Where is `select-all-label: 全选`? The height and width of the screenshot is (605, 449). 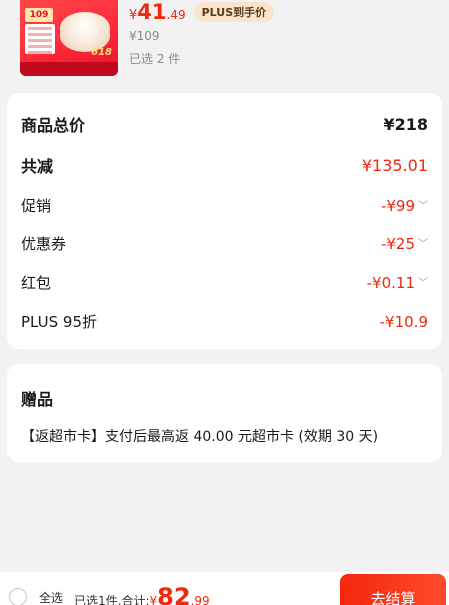 select-all-label: 全选 is located at coordinates (51, 597).